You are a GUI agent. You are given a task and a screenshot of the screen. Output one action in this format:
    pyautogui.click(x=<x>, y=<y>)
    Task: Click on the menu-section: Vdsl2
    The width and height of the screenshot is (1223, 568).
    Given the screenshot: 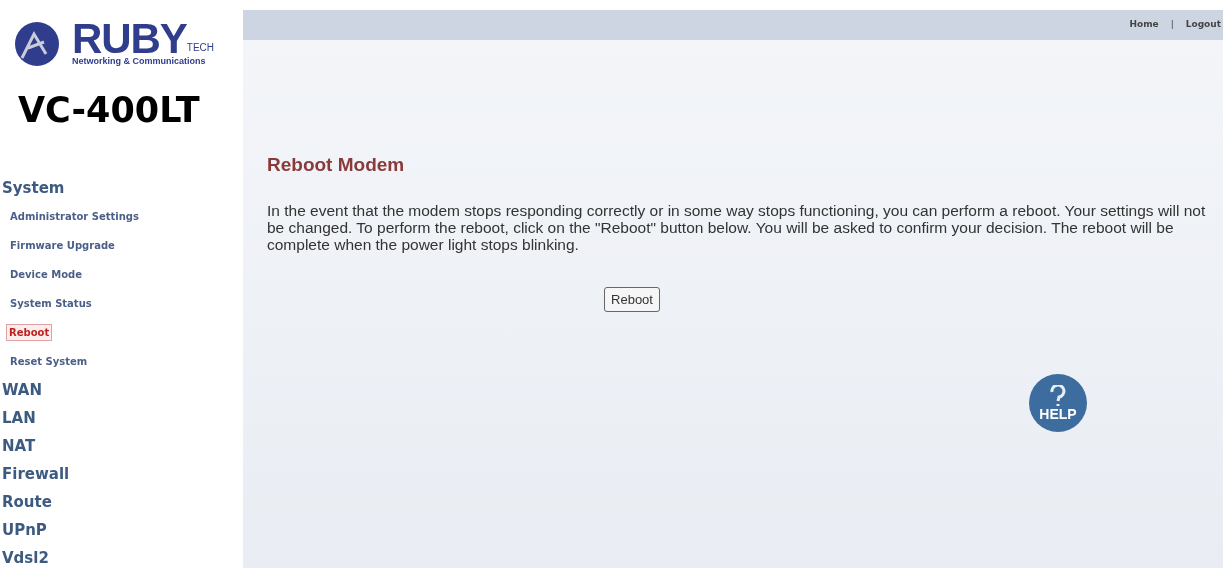 What is the action you would take?
    pyautogui.click(x=25, y=556)
    